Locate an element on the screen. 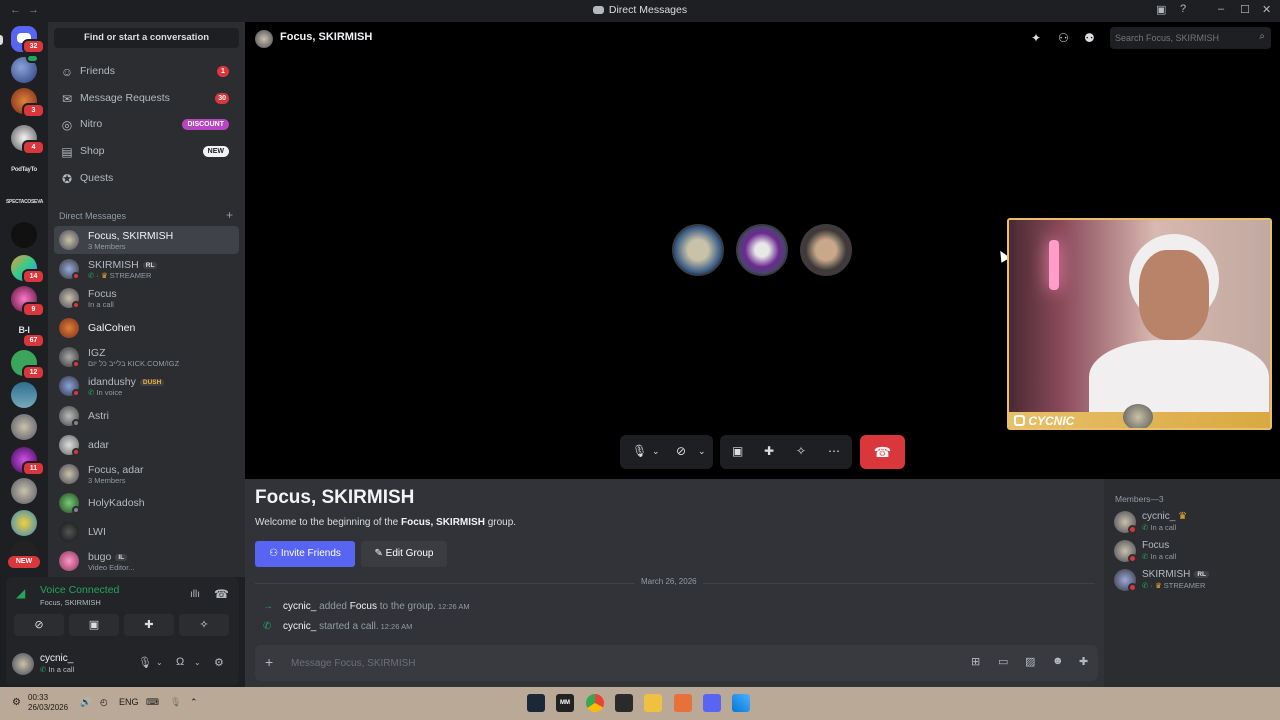 This screenshot has width=1280, height=720. message-target: Focus is located at coordinates (363, 606).